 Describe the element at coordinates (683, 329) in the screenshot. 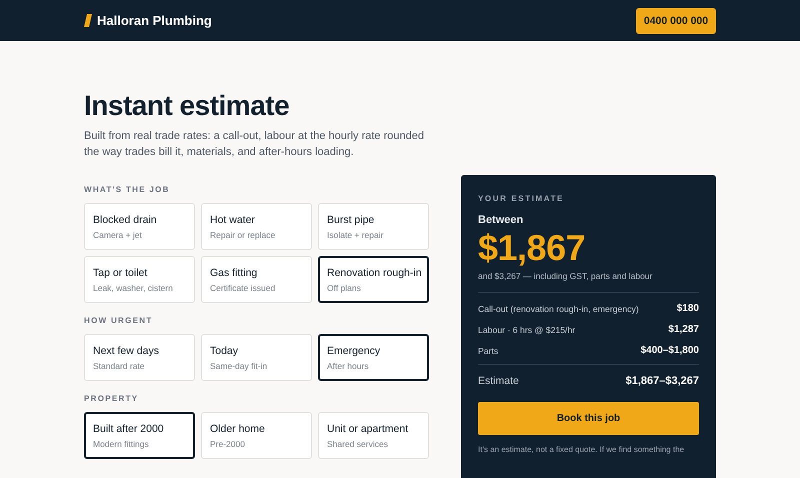

I see `line-value: $1,287` at that location.